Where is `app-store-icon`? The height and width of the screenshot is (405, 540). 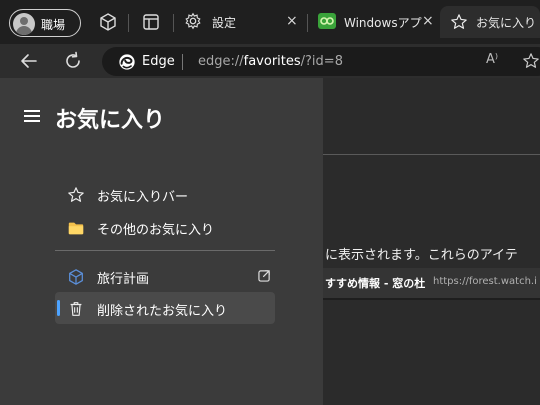
app-store-icon is located at coordinates (327, 21).